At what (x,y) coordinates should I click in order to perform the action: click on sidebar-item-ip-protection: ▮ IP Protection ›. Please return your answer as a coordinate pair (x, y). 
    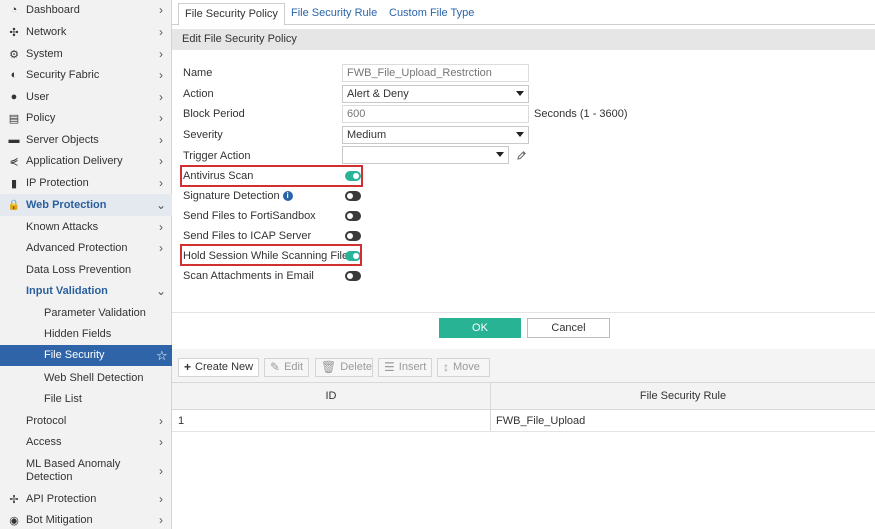
    Looking at the image, I should click on (86, 183).